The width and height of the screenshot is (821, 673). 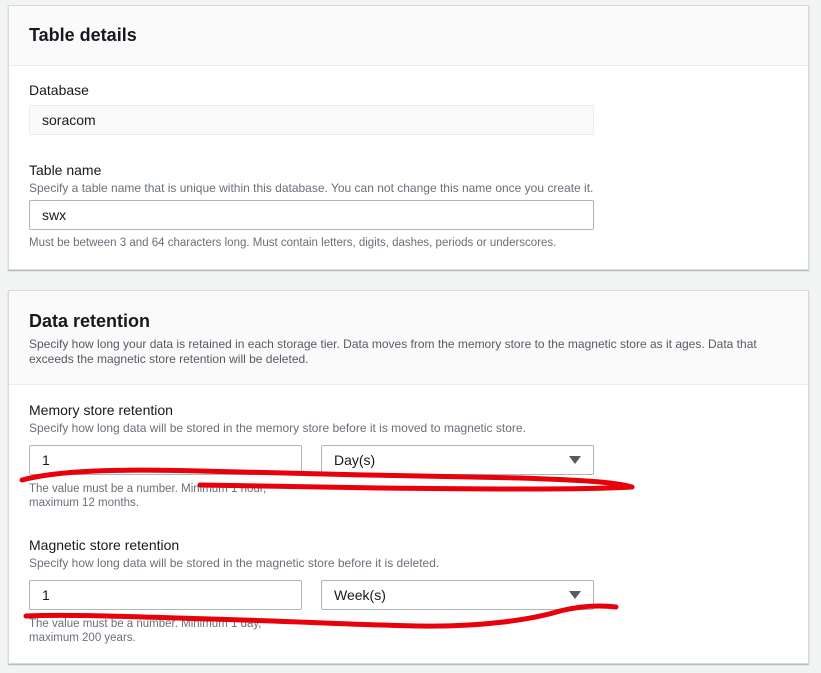 I want to click on memory-store-unit-select: Day(s), so click(x=457, y=460).